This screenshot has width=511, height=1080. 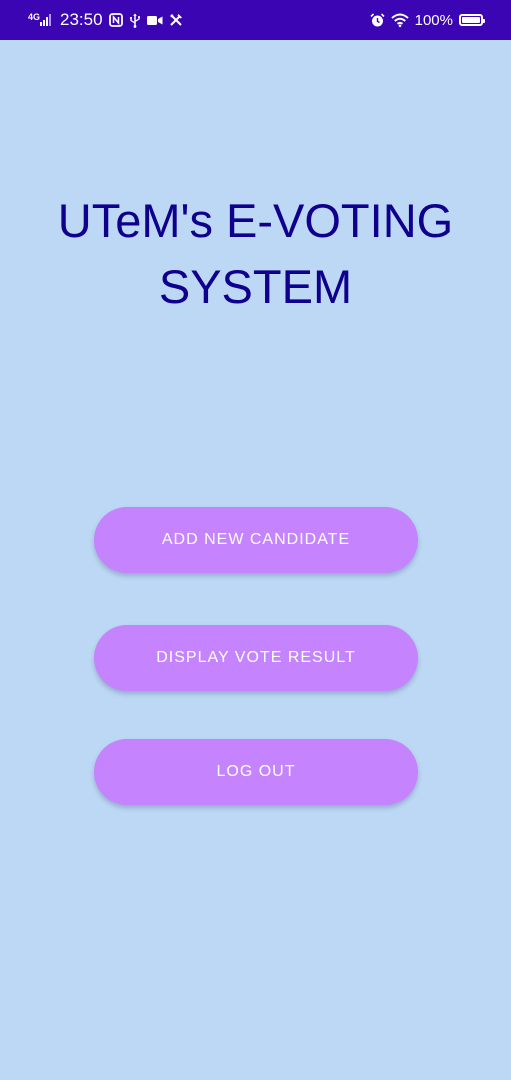 What do you see at coordinates (115, 20) in the screenshot?
I see `nfc-icon` at bounding box center [115, 20].